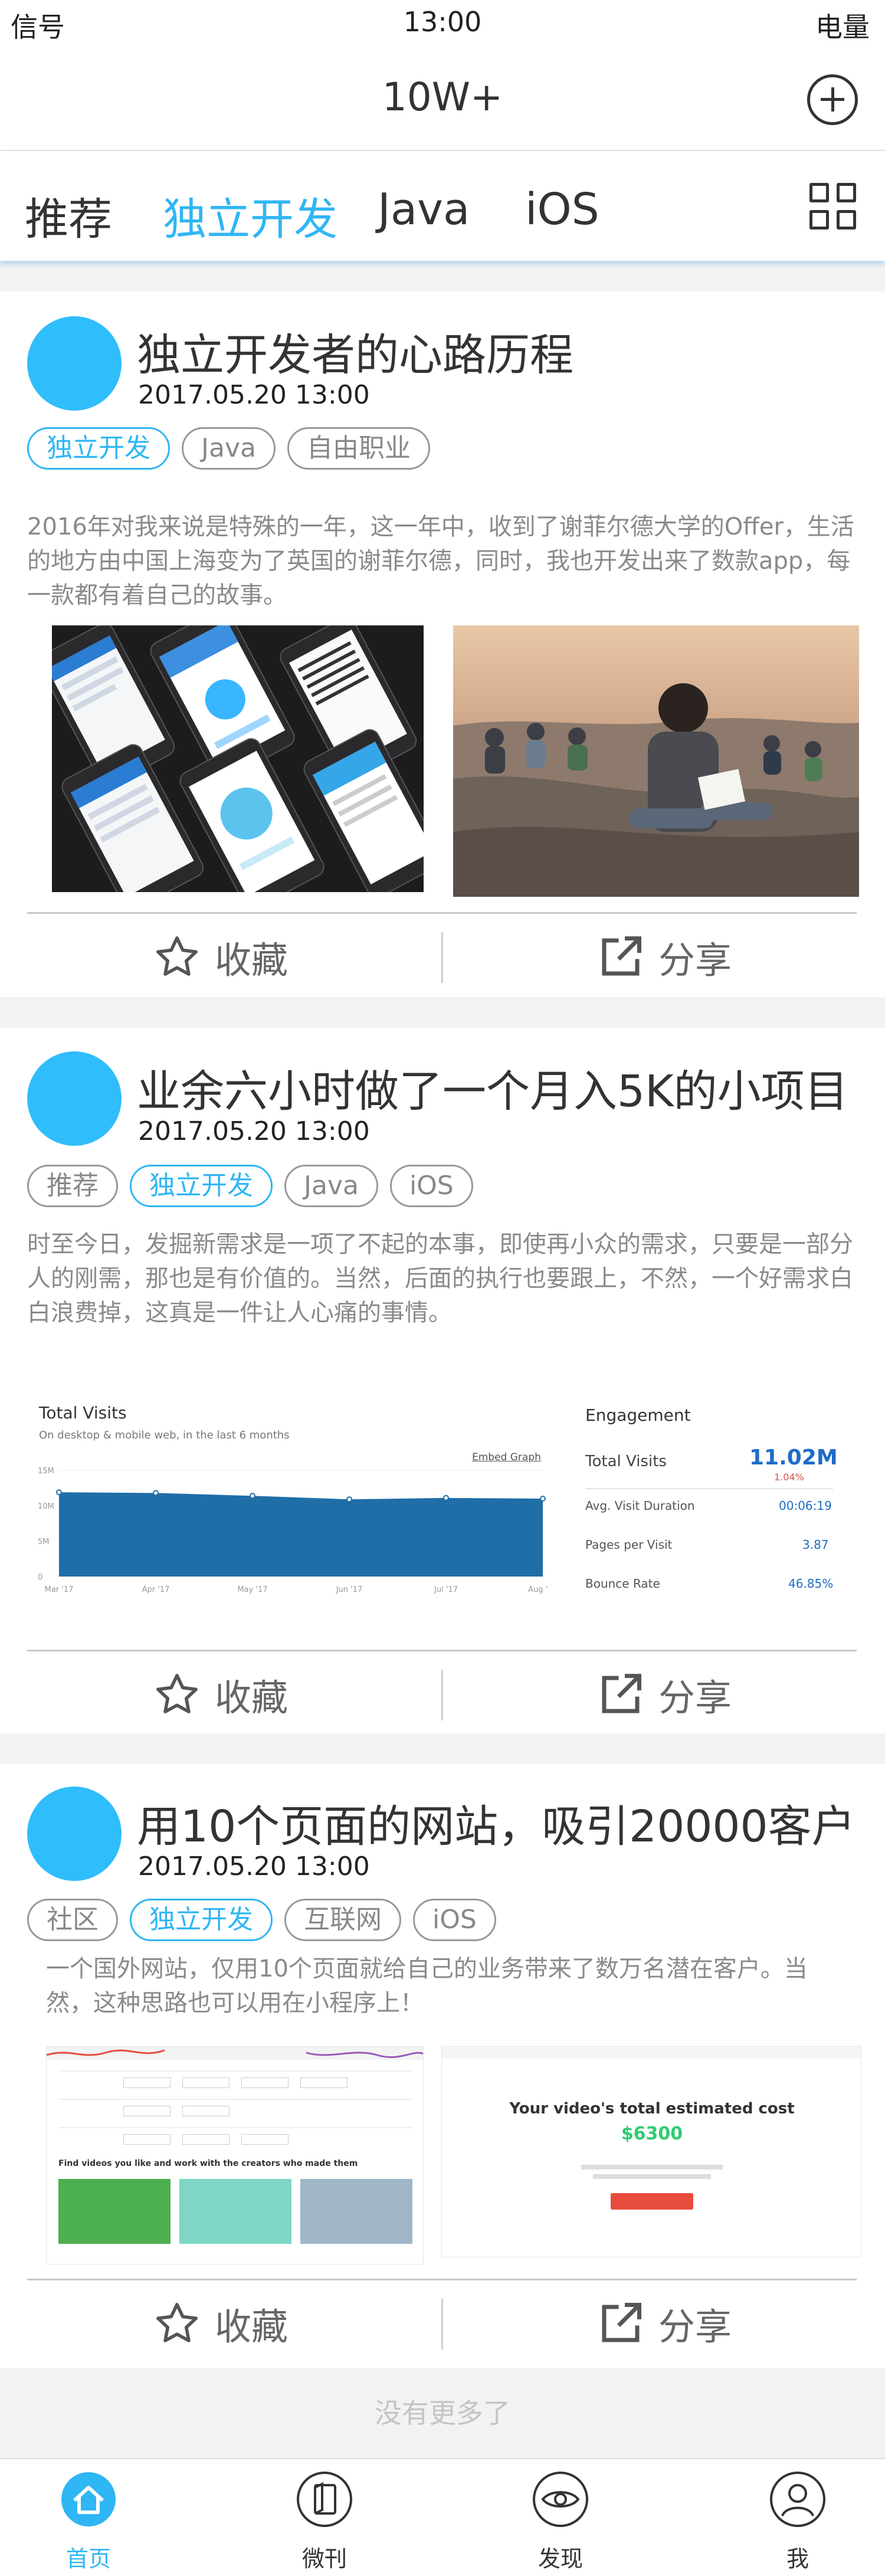 This screenshot has height=2576, width=885. I want to click on website-screenshot-right: Your video's total estimated cost $6300, so click(651, 2151).